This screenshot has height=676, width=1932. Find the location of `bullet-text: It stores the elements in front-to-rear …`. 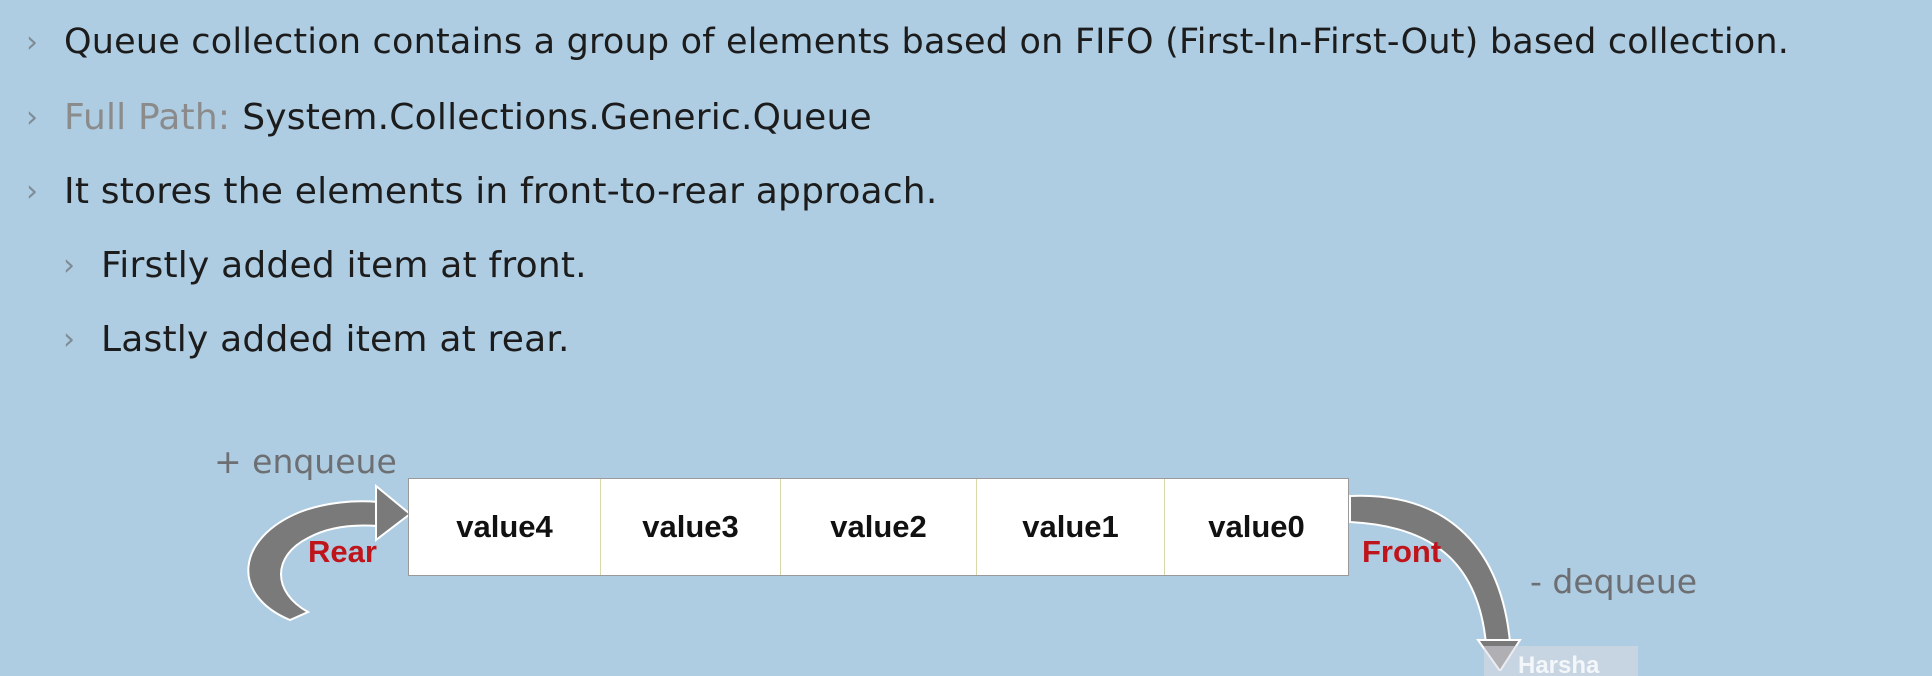

bullet-text: It stores the elements in front-to-rear … is located at coordinates (501, 191).